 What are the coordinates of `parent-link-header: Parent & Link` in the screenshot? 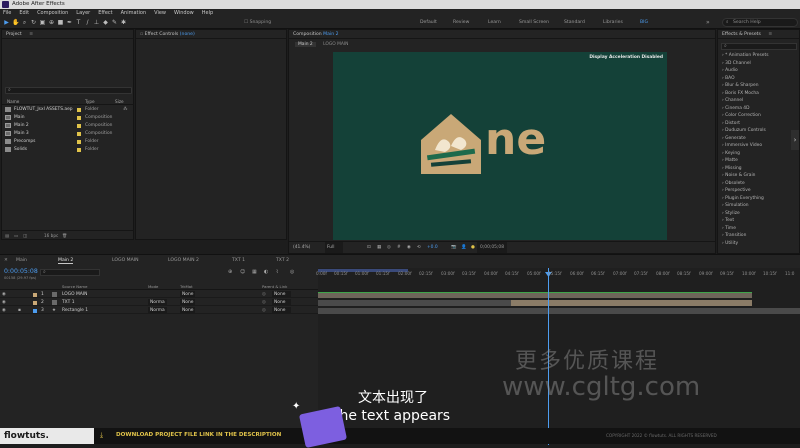 It's located at (274, 287).